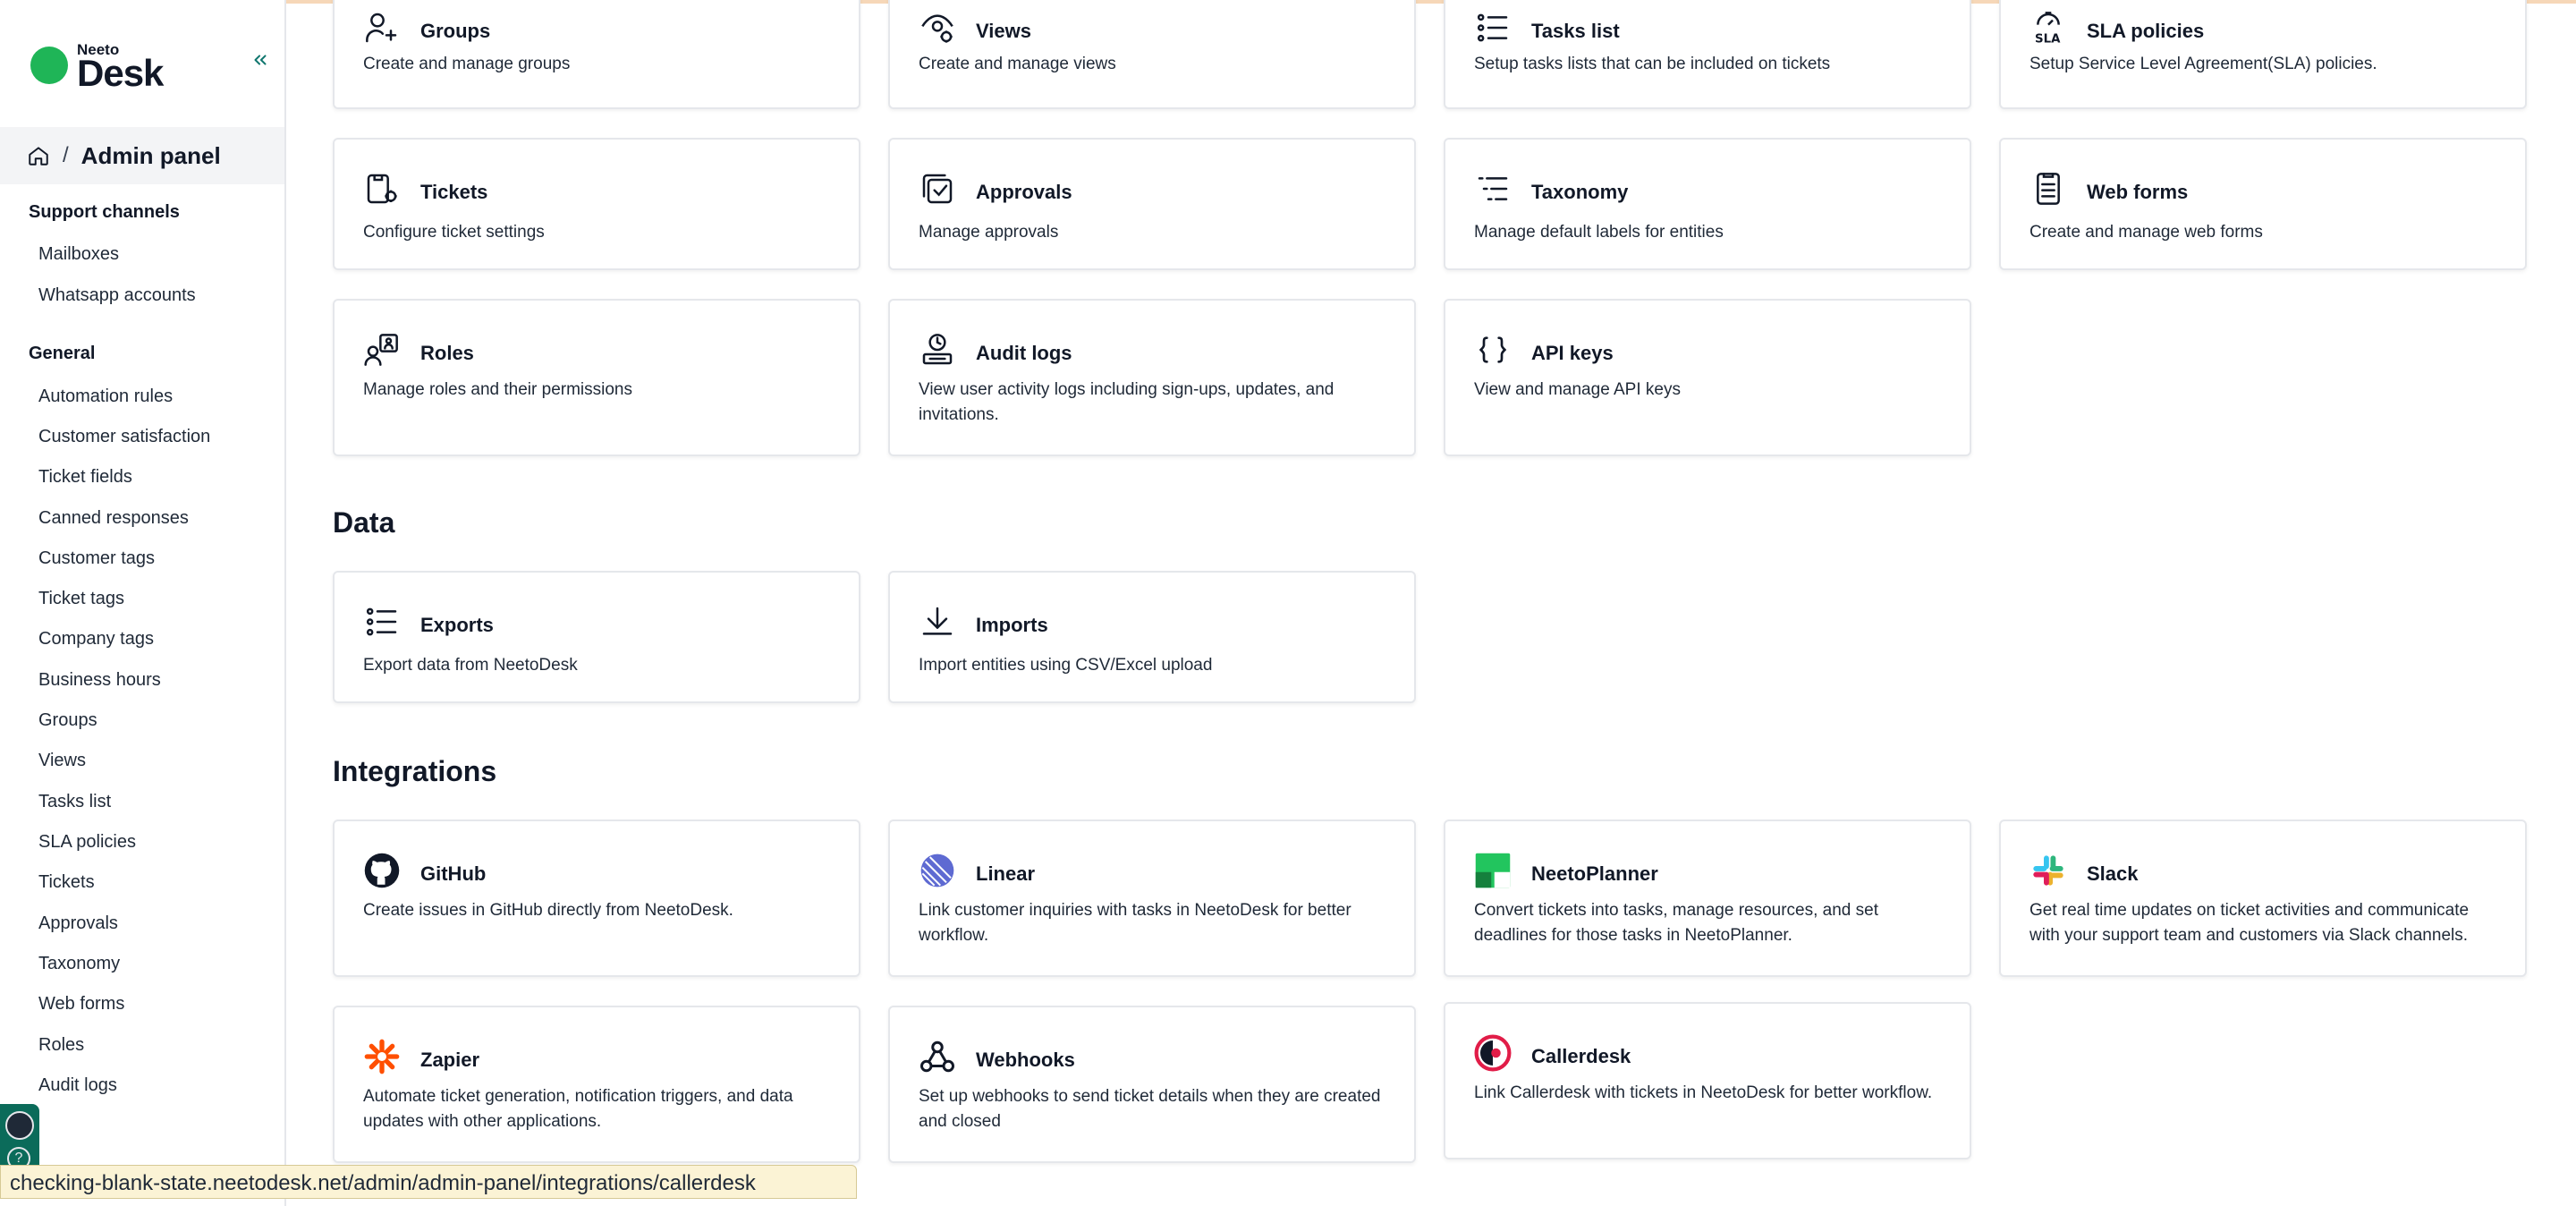 This screenshot has height=1206, width=2576. What do you see at coordinates (937, 189) in the screenshot?
I see `approval-check-icon` at bounding box center [937, 189].